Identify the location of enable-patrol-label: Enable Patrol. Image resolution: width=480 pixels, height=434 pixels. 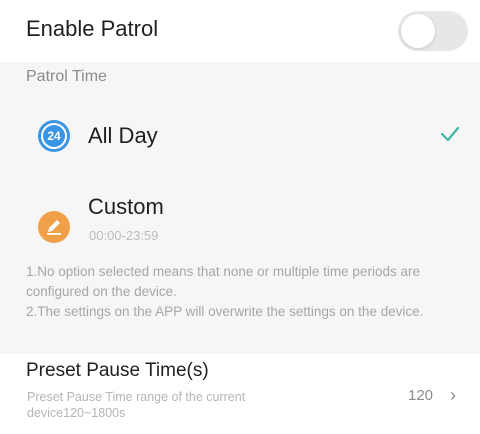
(92, 28).